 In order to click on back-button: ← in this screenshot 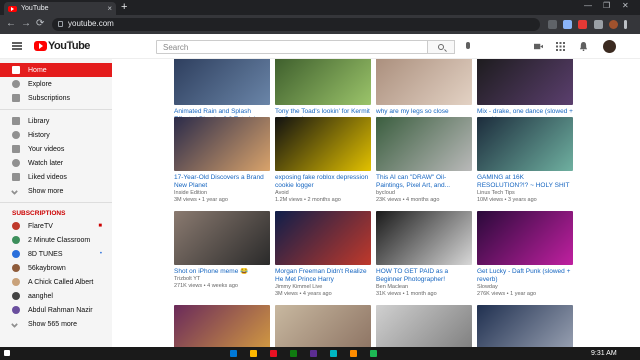, I will do `click(11, 23)`.